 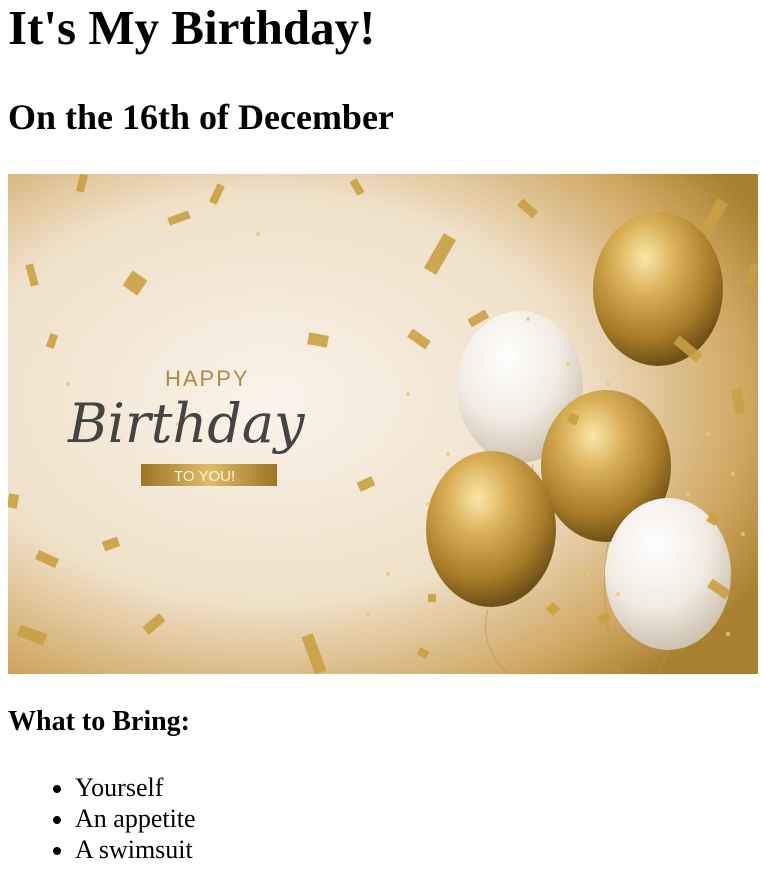 I want to click on image-birthday-text: Birthday, so click(x=186, y=423).